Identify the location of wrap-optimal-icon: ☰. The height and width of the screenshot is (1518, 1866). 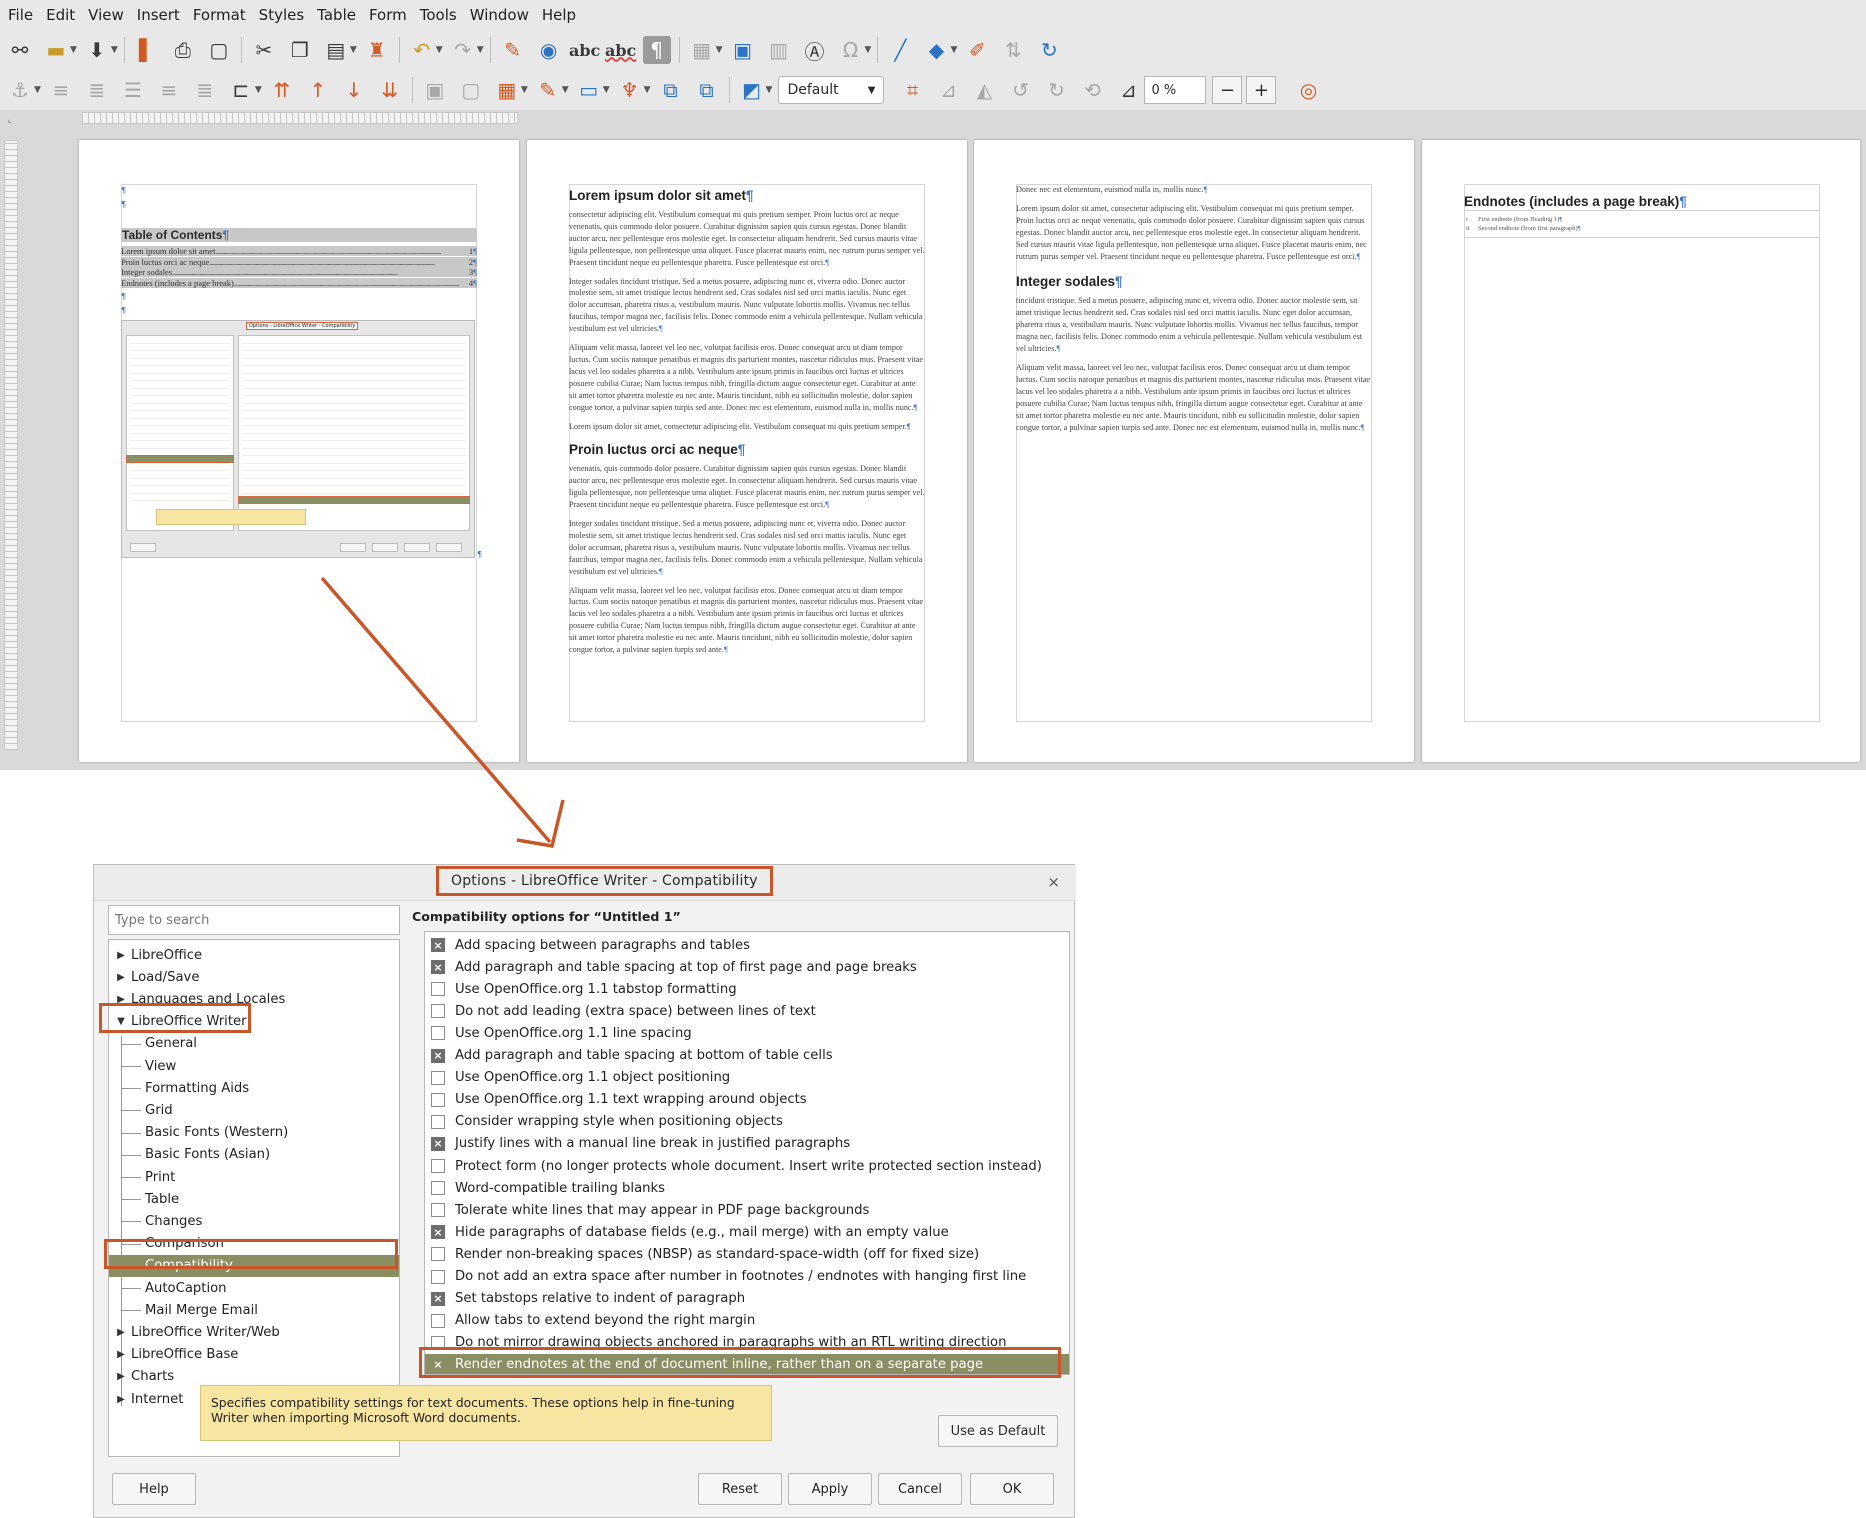
(133, 90).